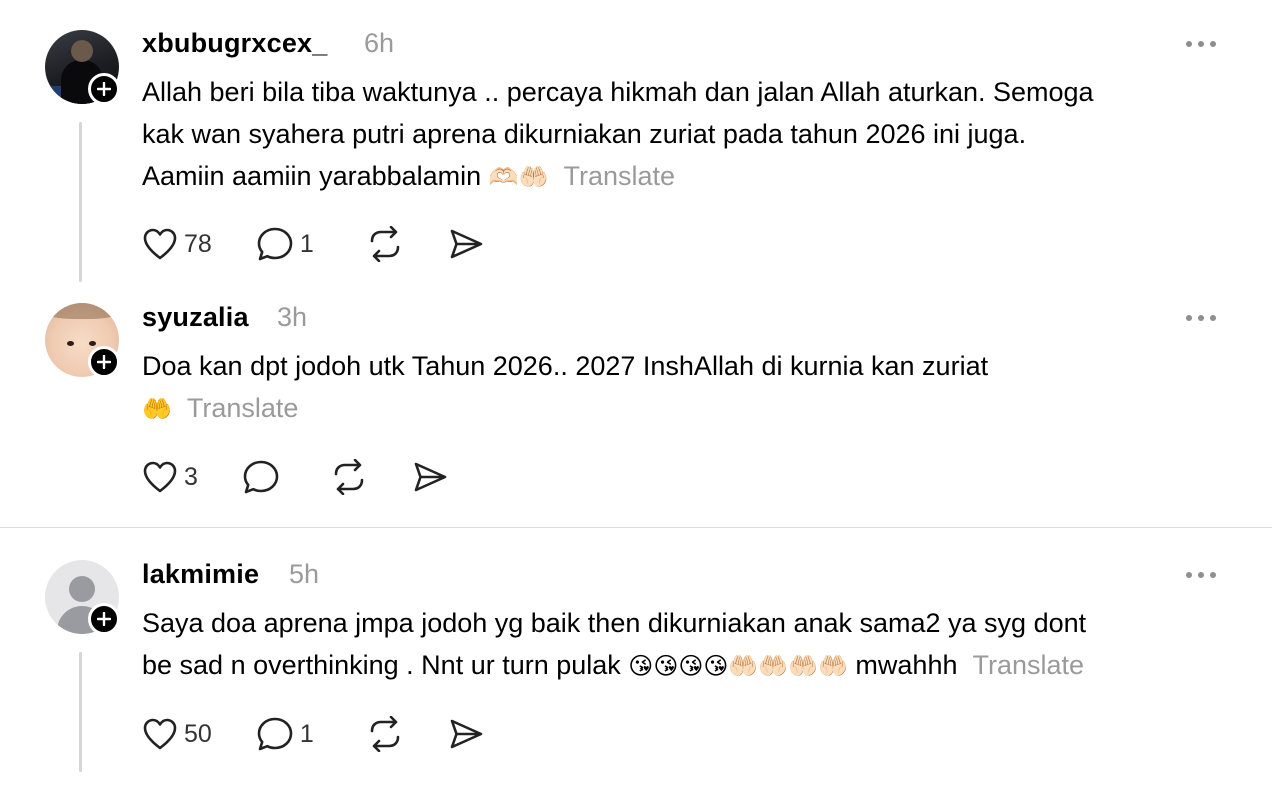  What do you see at coordinates (82, 51) in the screenshot?
I see `avatar-figure-head` at bounding box center [82, 51].